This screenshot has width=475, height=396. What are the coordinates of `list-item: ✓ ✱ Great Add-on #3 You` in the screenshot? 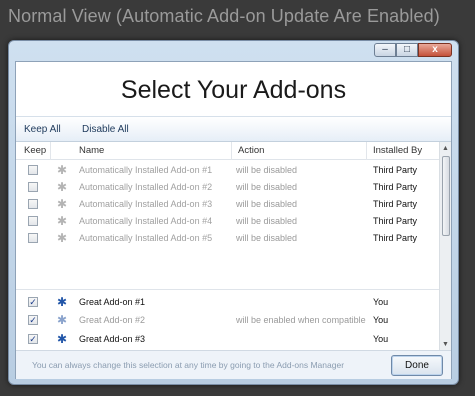 It's located at (228, 339).